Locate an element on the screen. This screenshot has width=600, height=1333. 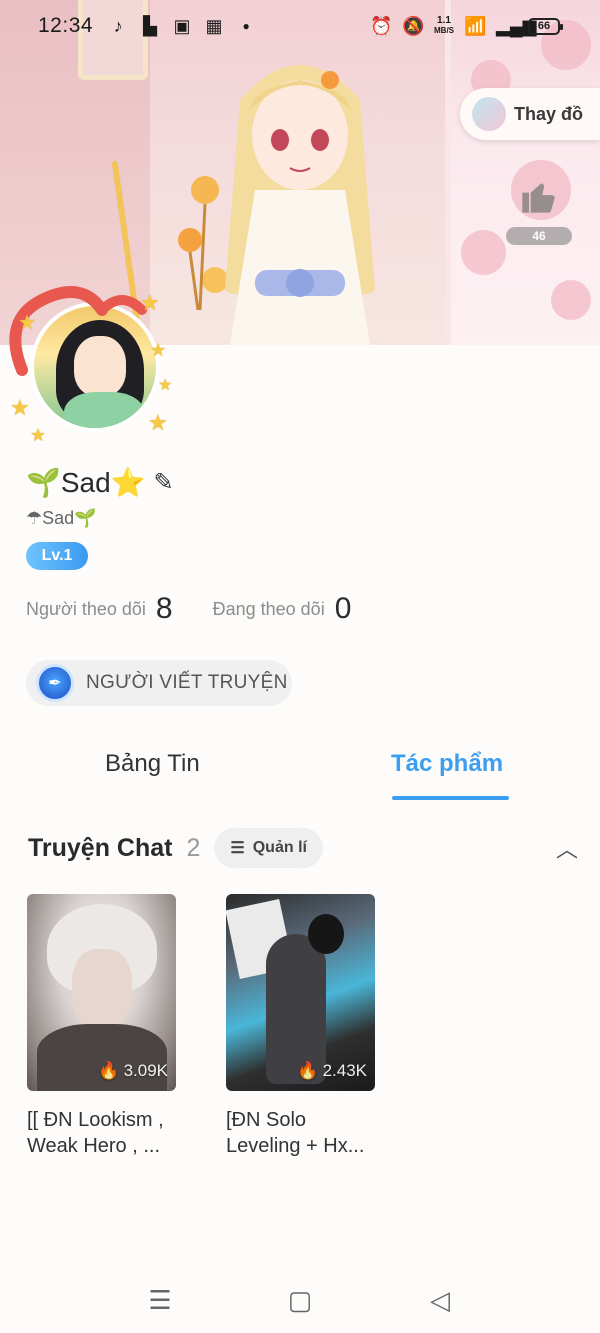
change-outfit-label: Thay đồ is located at coordinates (549, 113).